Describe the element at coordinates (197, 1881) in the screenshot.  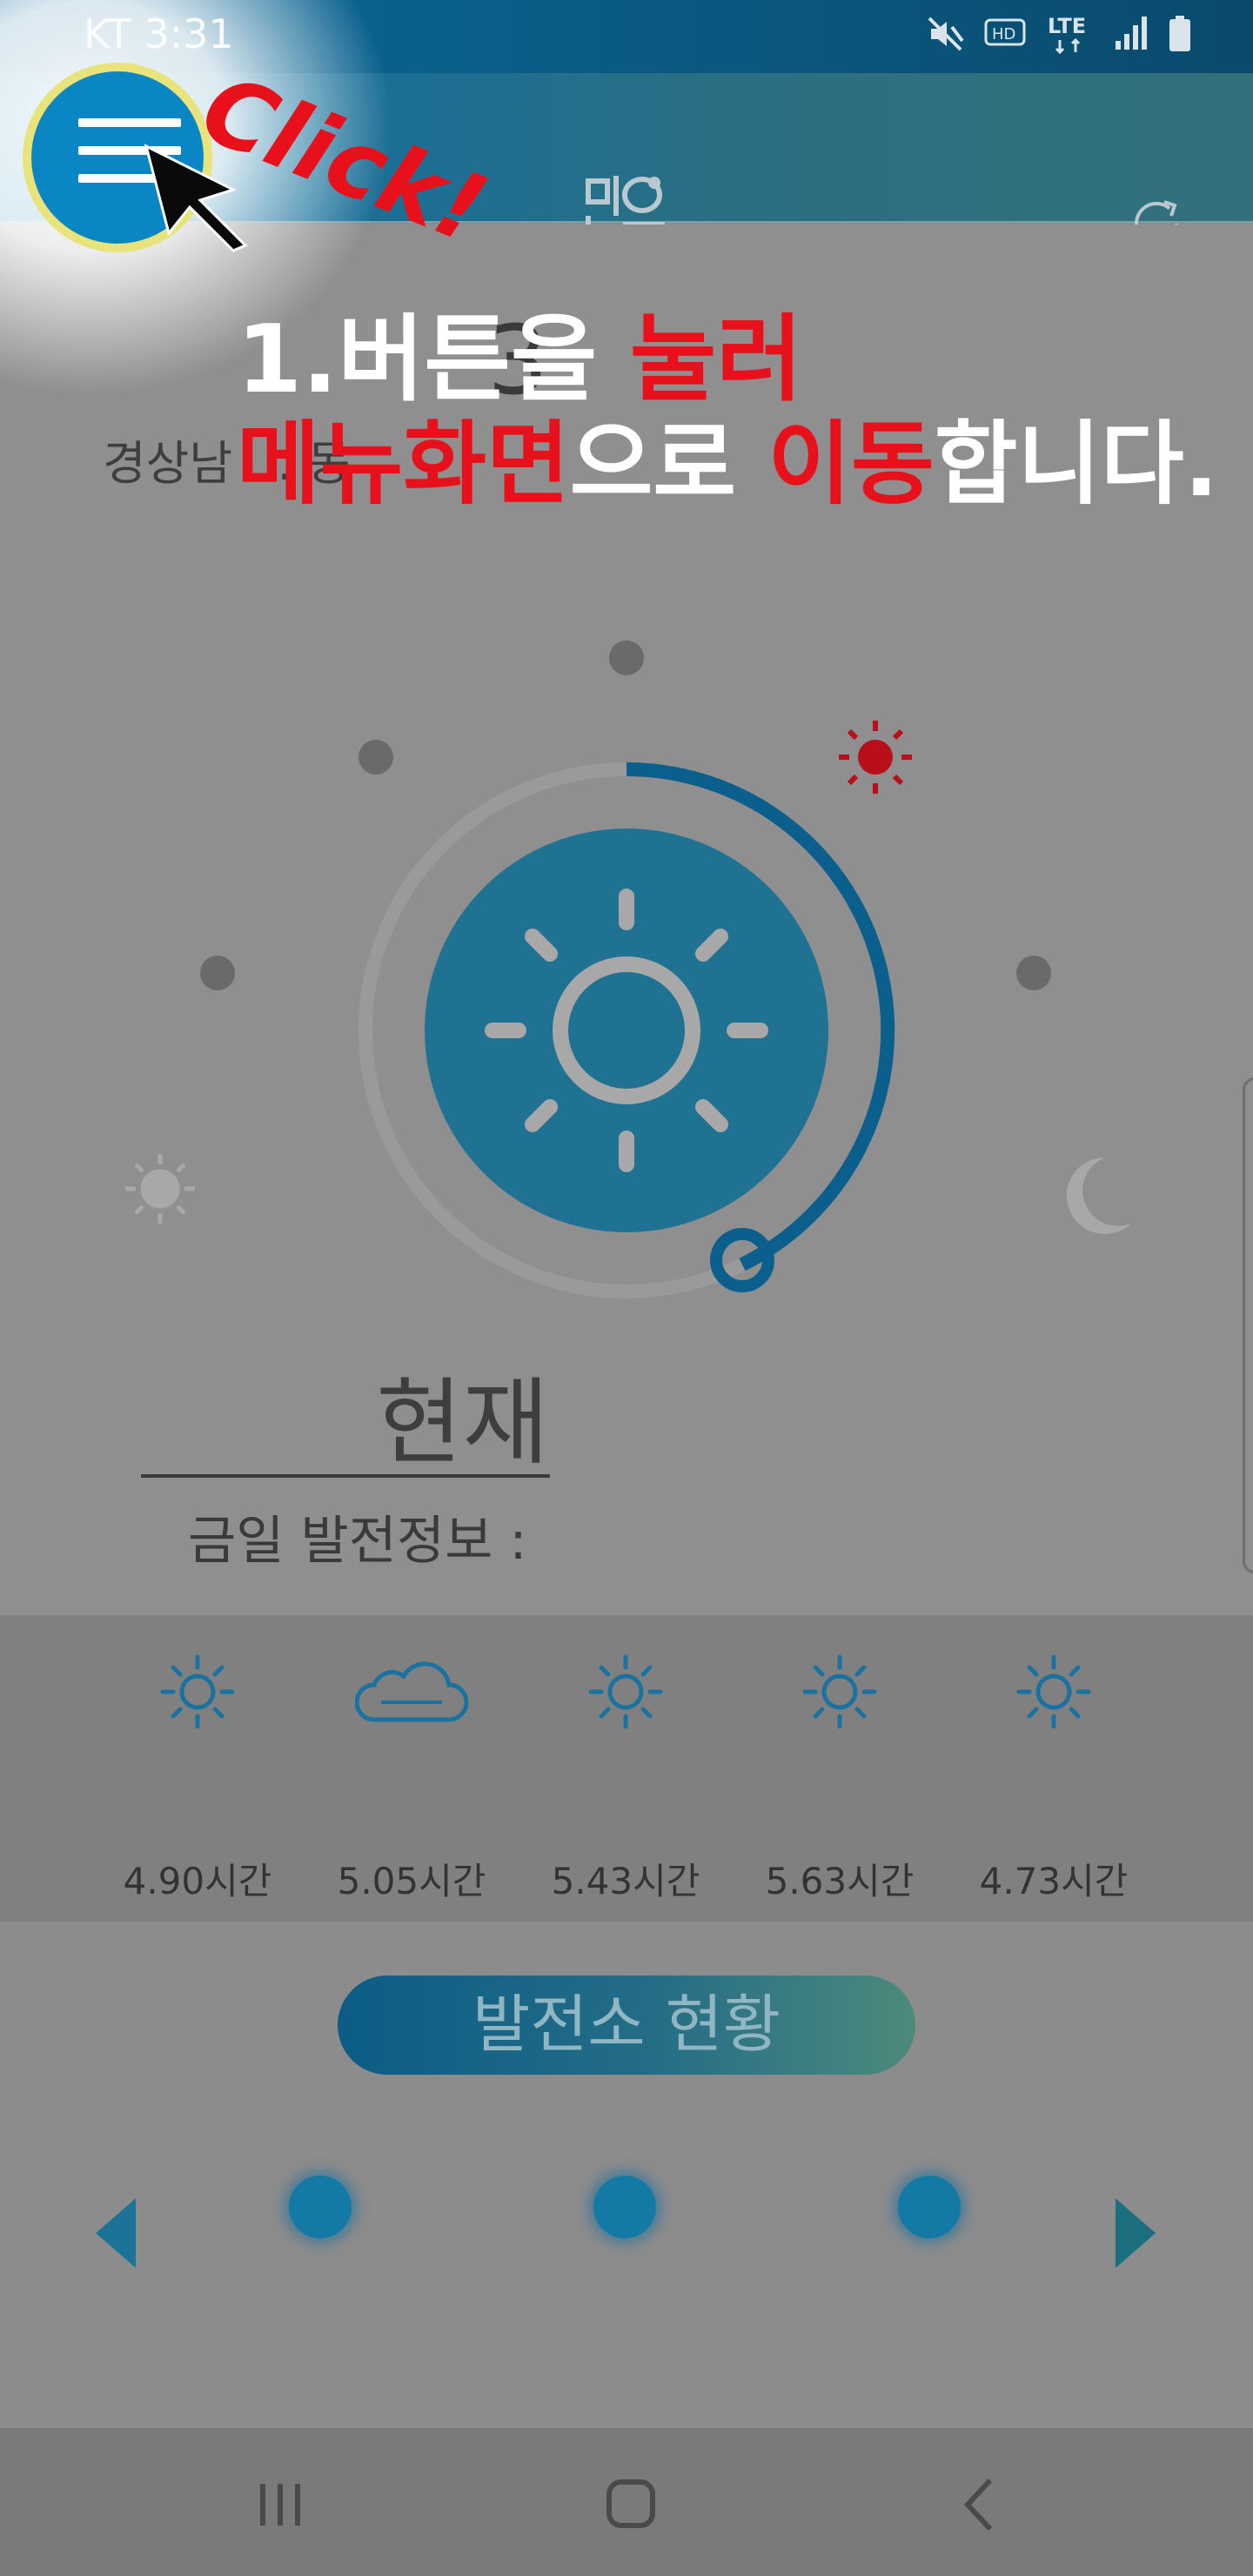
I see `forecast-hours: 4.90시간` at that location.